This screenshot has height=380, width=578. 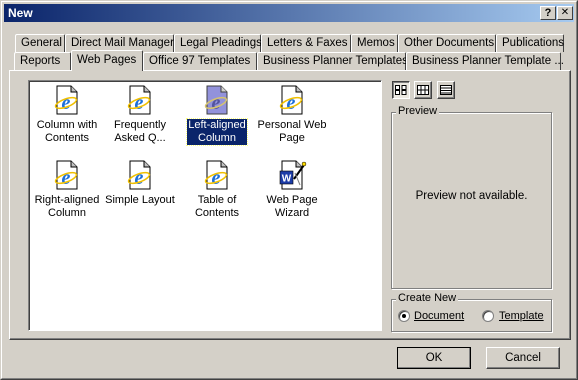 What do you see at coordinates (449, 43) in the screenshot?
I see `tab-label: Other Documents` at bounding box center [449, 43].